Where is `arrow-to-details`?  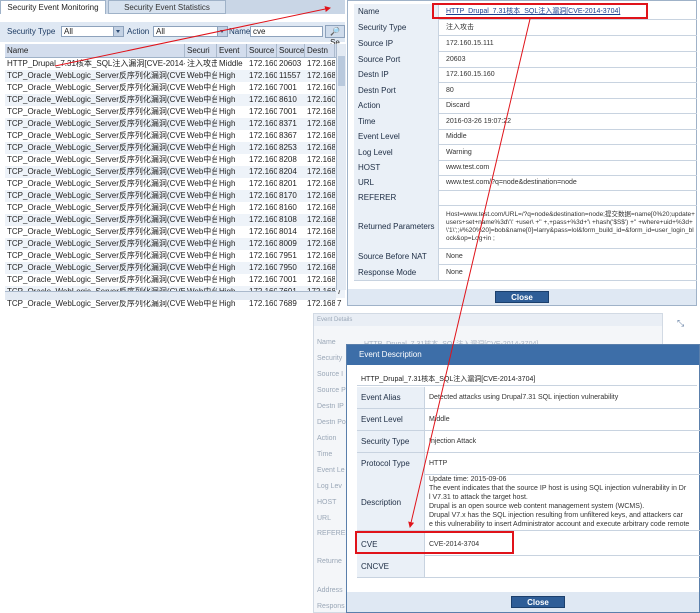
arrow-to-details is located at coordinates (192, 36).